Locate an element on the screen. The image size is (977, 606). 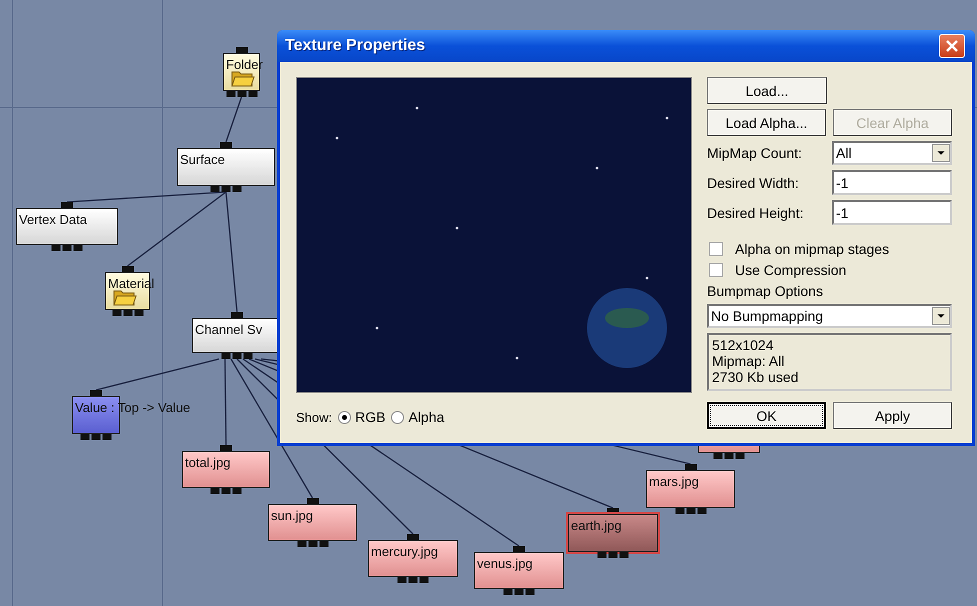
node-label: sun.jpg is located at coordinates (292, 515).